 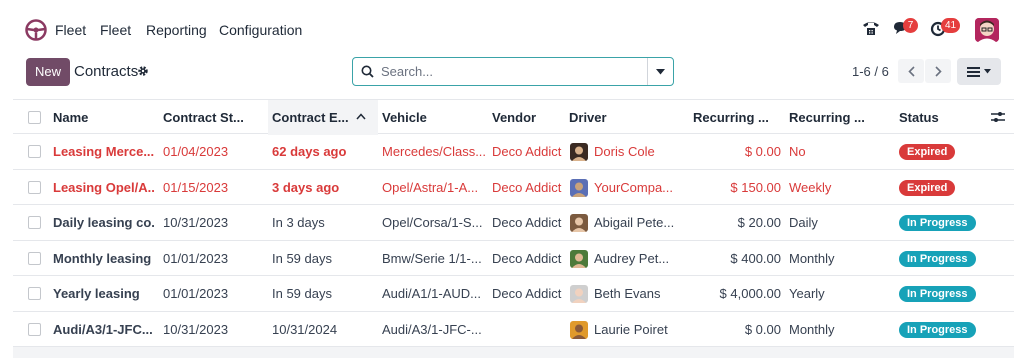 I want to click on column-settings-icon, so click(x=998, y=117).